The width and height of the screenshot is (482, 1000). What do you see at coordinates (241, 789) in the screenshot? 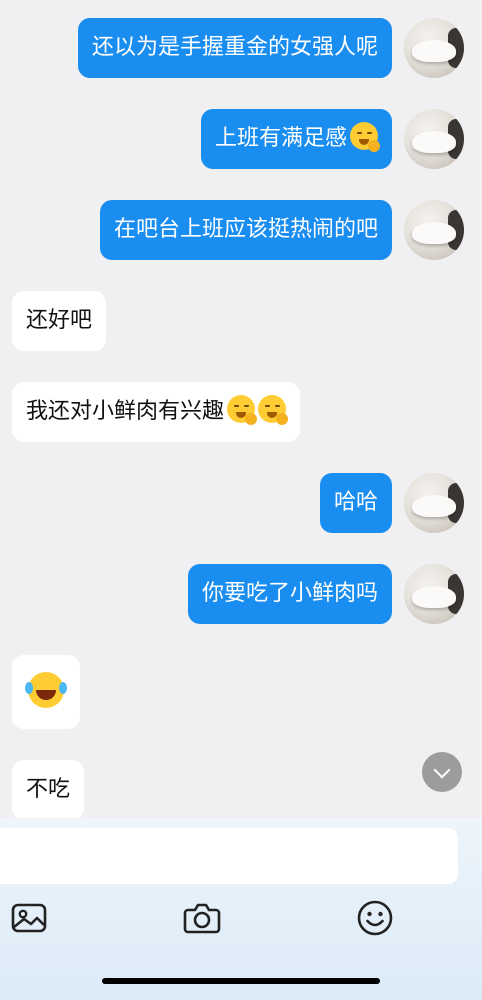
I see `message-row-received: 不吃` at bounding box center [241, 789].